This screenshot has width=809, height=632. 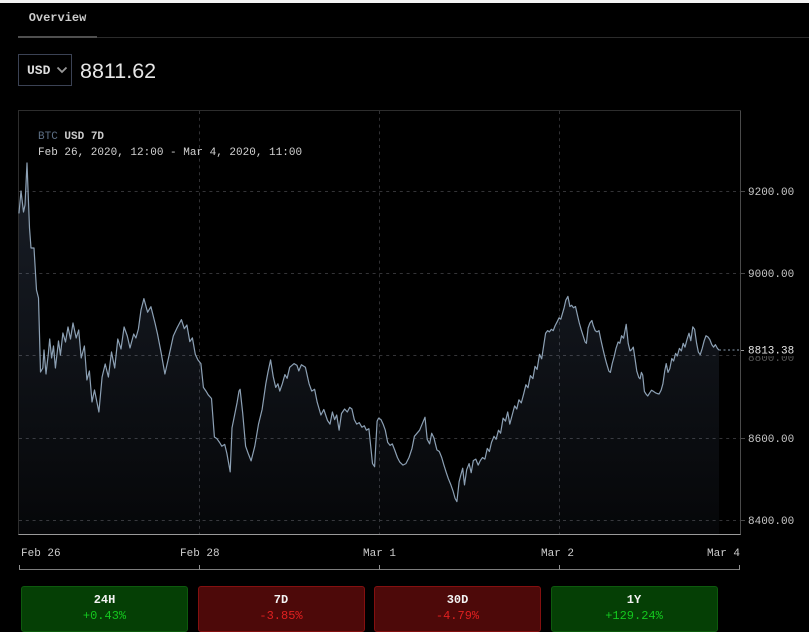 What do you see at coordinates (771, 275) in the screenshot?
I see `svg-text: 9000.00` at bounding box center [771, 275].